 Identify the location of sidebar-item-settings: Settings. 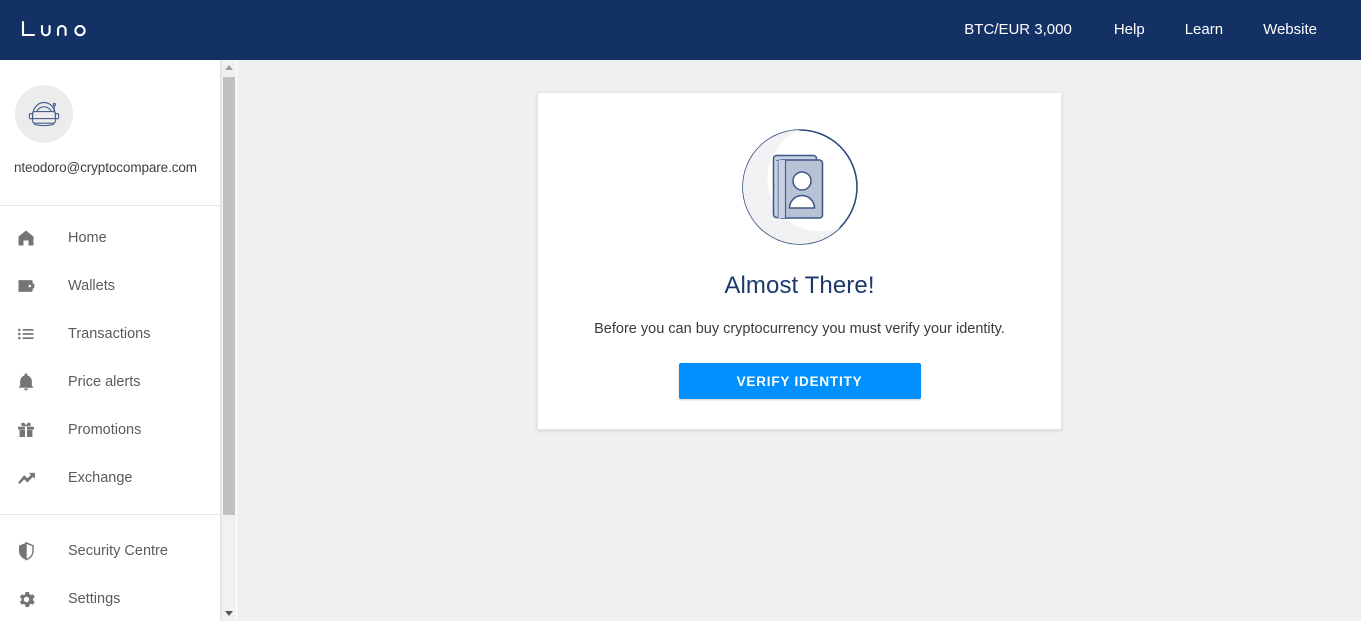
(110, 598).